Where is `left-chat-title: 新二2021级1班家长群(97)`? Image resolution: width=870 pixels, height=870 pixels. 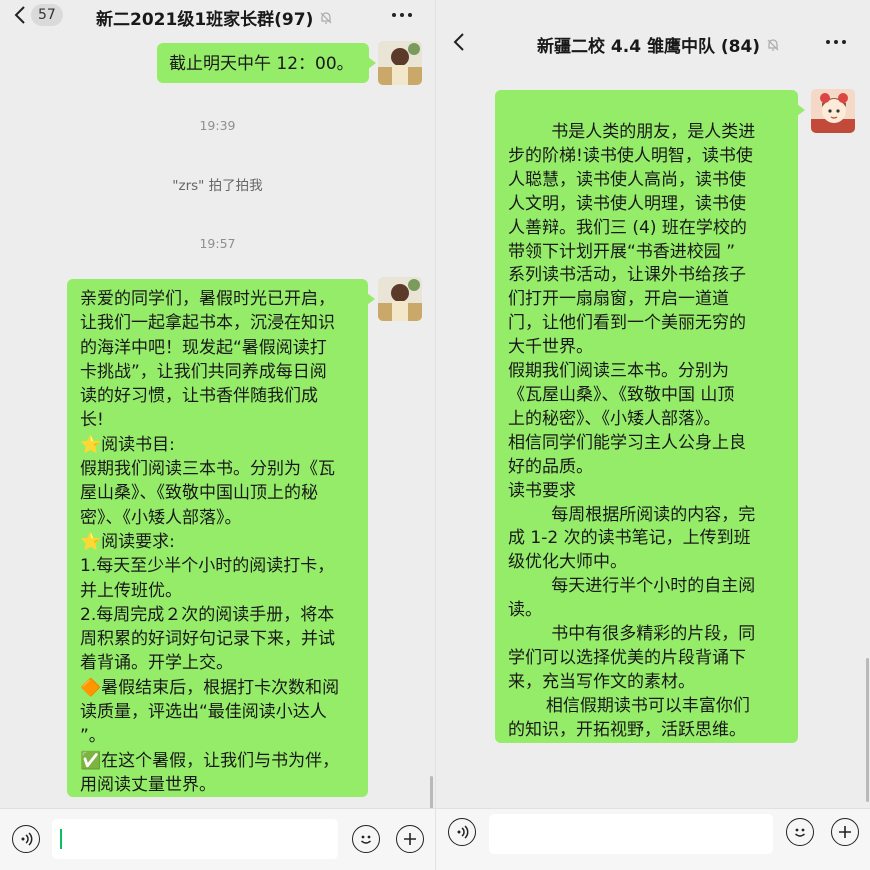 left-chat-title: 新二2021级1班家长群(97) is located at coordinates (214, 17).